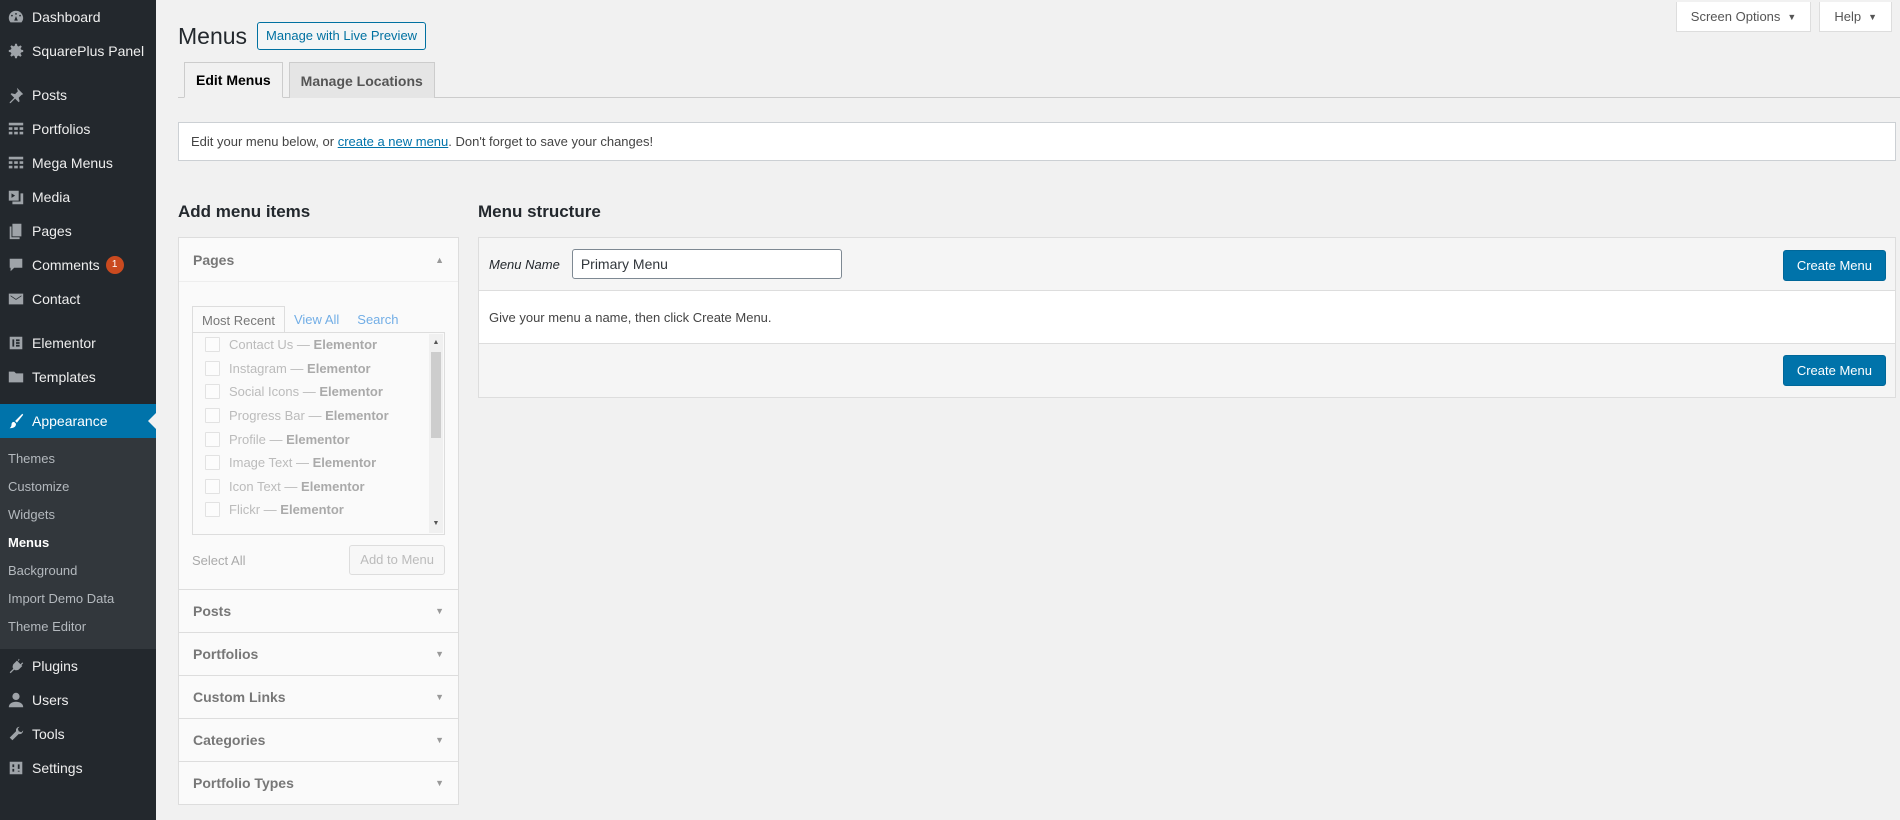 The image size is (1900, 820). I want to click on sidebar-item-mega-menus: Mega Menus, so click(78, 163).